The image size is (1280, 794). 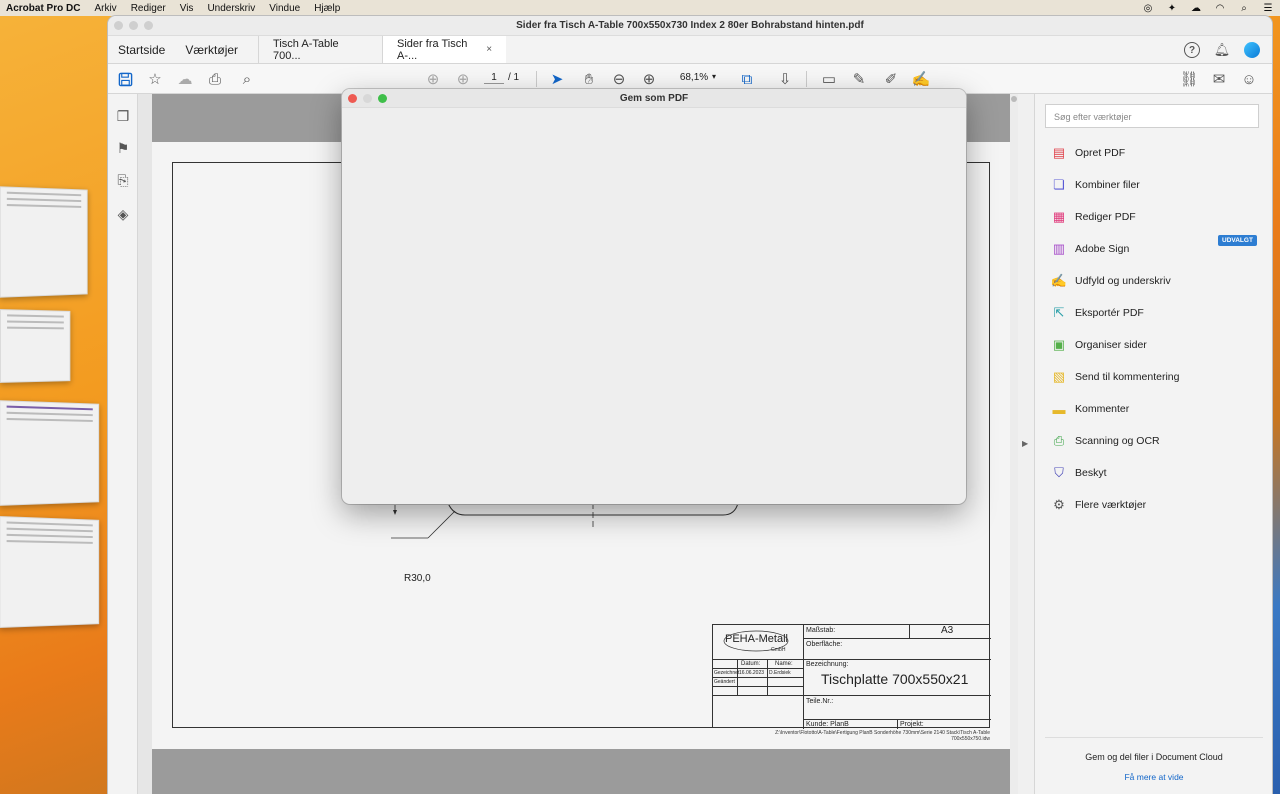 I want to click on menu-arkiv: Arkiv, so click(x=105, y=8).